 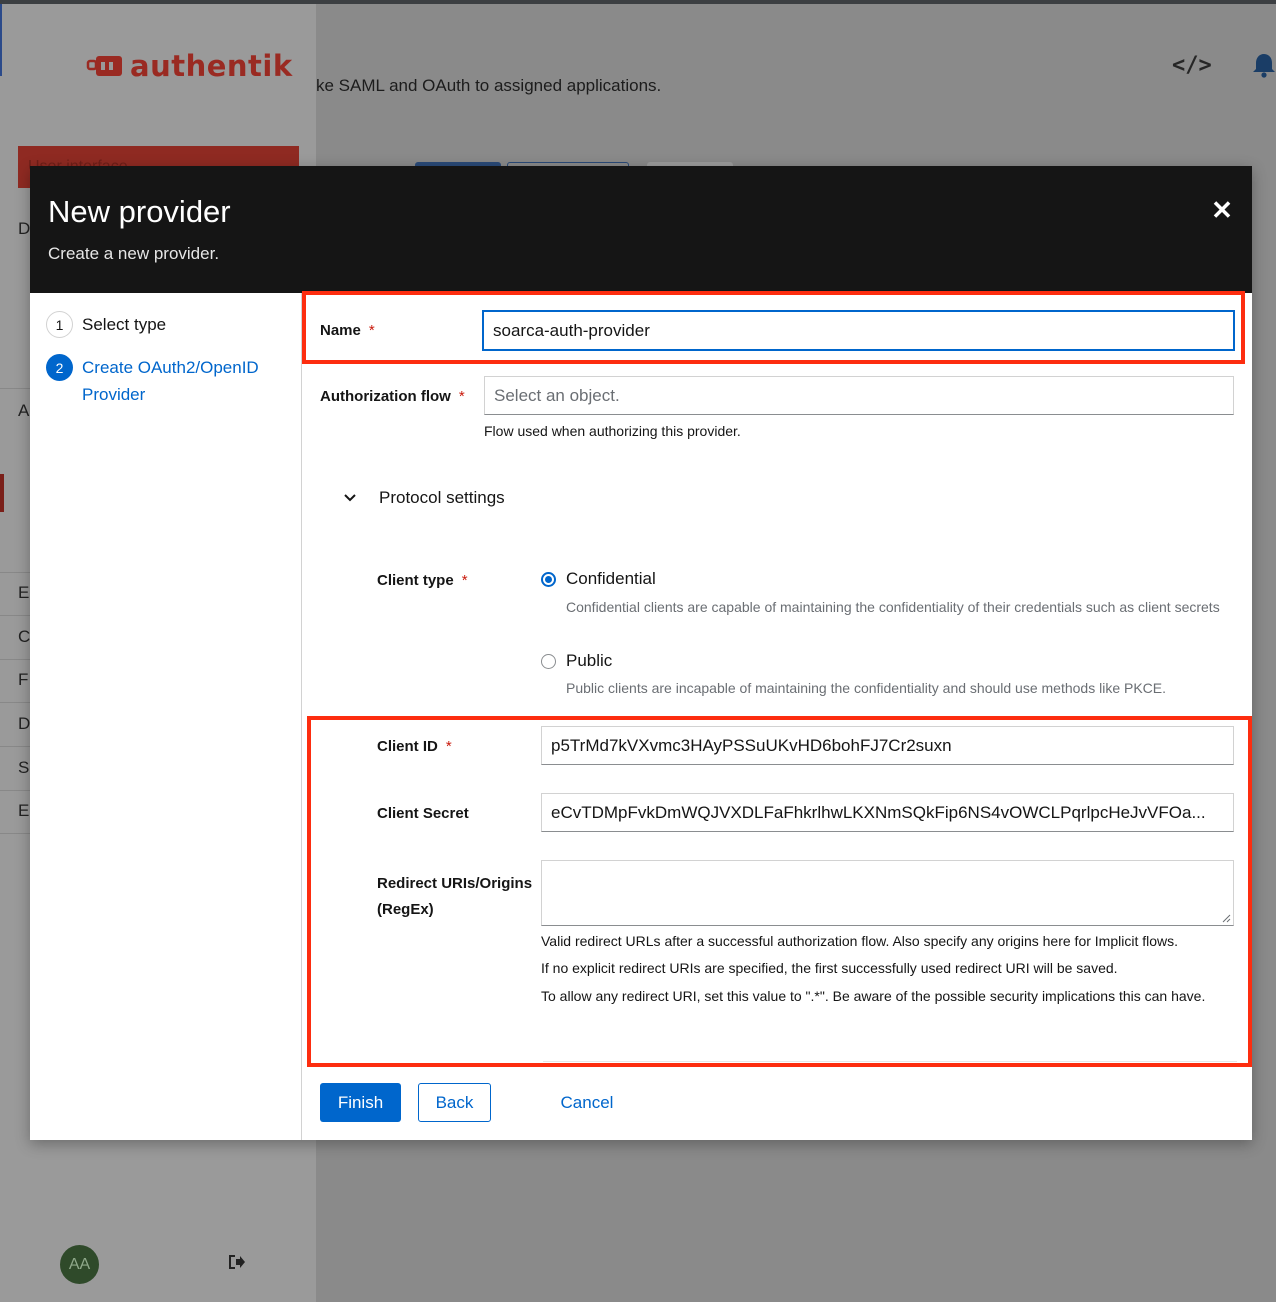 What do you see at coordinates (23, 680) in the screenshot?
I see `sidebar-item-letter: F` at bounding box center [23, 680].